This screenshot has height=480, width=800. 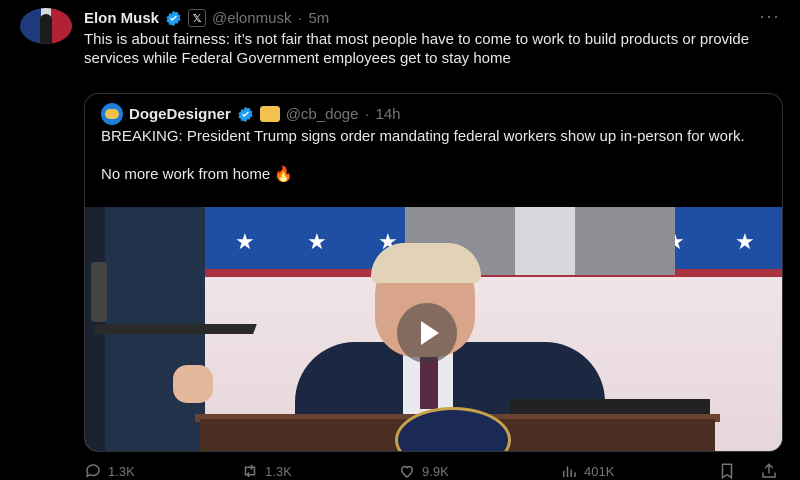 I want to click on retweet-button: 1.3K, so click(x=266, y=471).